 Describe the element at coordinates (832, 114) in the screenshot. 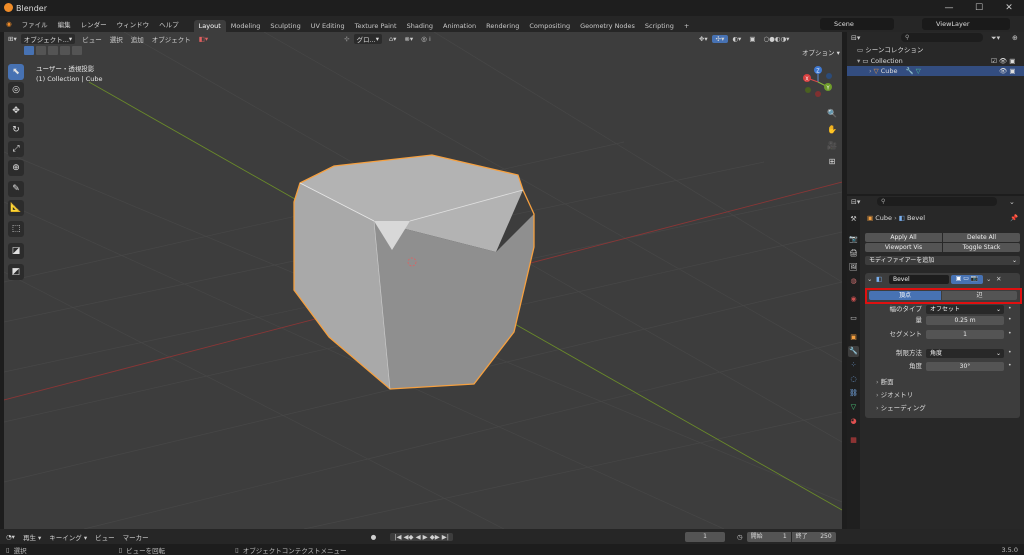

I see `zoom-view-icon: 🔍` at that location.